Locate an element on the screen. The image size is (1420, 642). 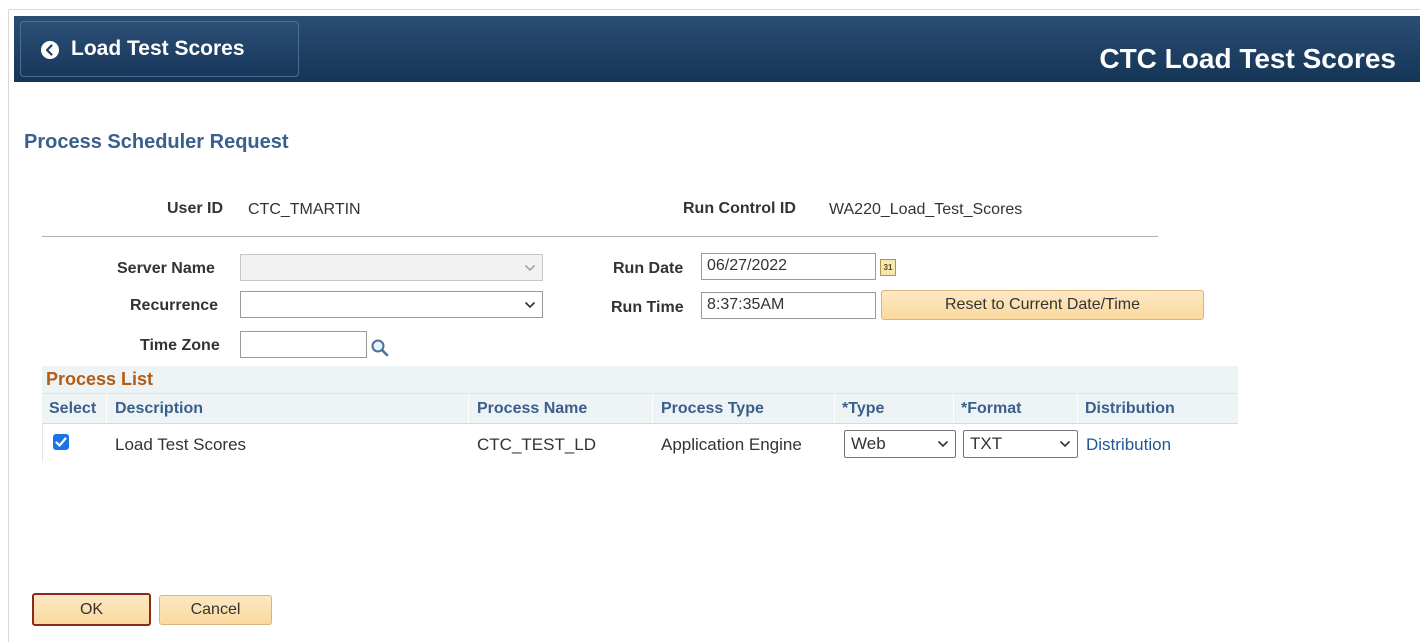
recurrence-label: Recurrence is located at coordinates (174, 305).